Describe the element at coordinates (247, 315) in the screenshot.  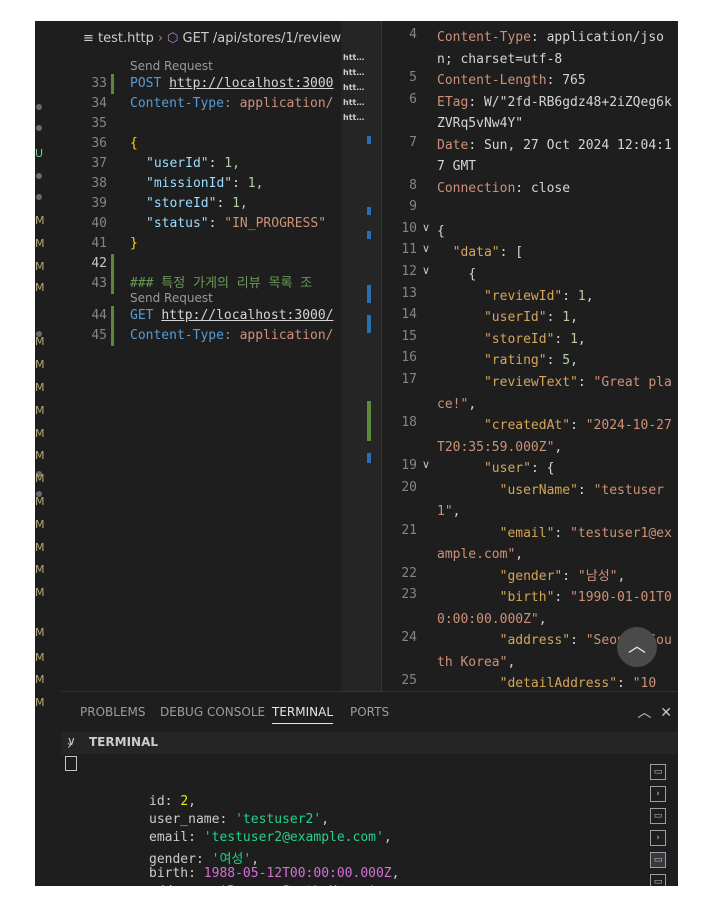
I see `request-url-link: http://localhost:3000/` at that location.